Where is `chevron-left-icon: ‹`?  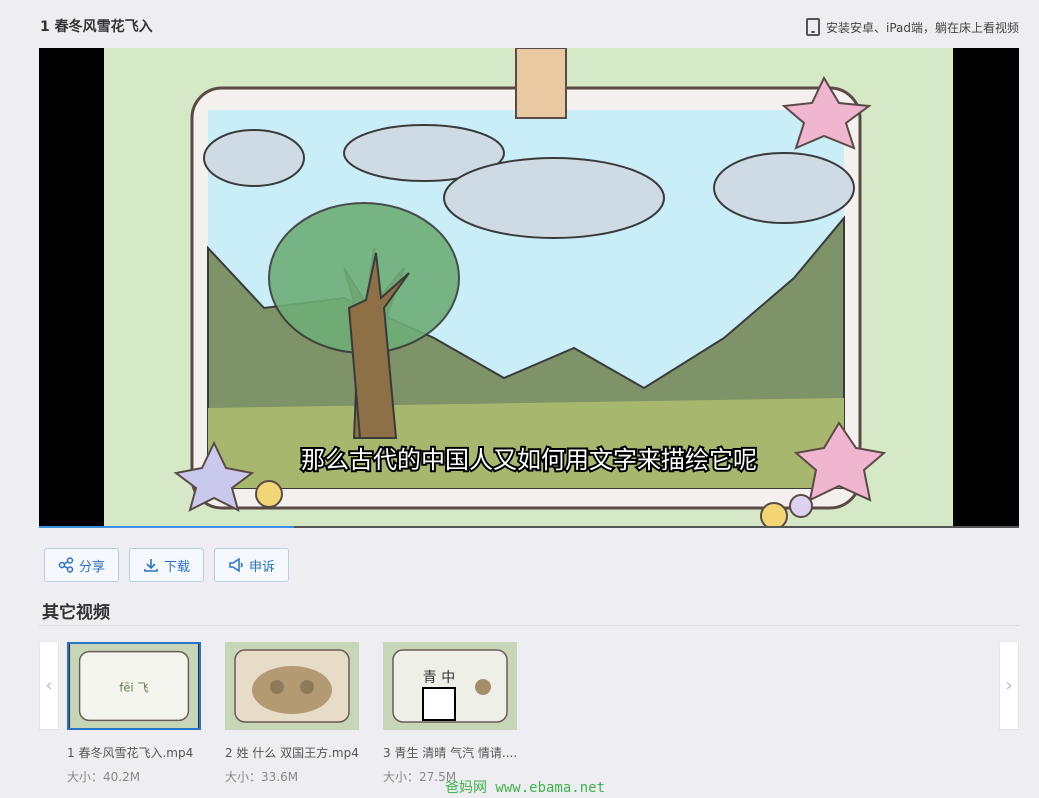
chevron-left-icon: ‹ is located at coordinates (49, 685).